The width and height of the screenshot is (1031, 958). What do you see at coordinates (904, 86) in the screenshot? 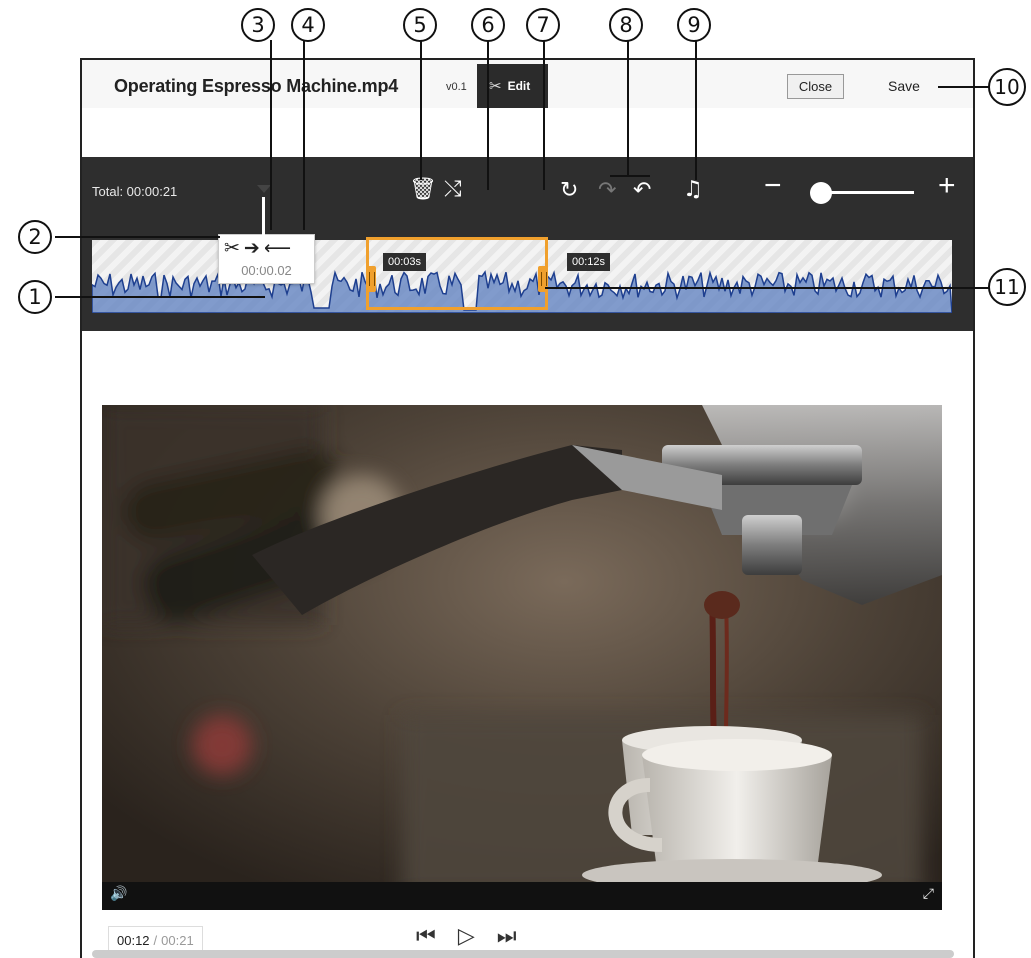
I see `save-button: Save` at bounding box center [904, 86].